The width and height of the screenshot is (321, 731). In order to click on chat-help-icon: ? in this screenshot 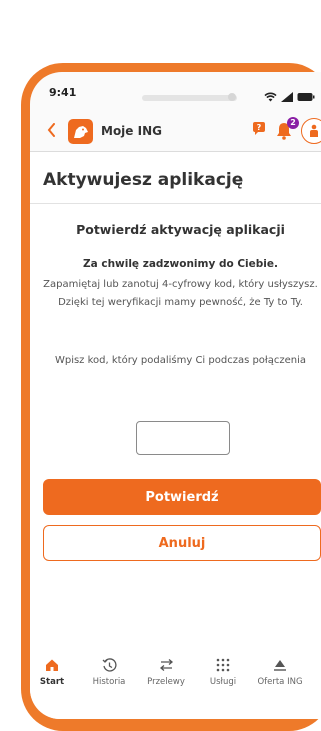, I will do `click(259, 128)`.